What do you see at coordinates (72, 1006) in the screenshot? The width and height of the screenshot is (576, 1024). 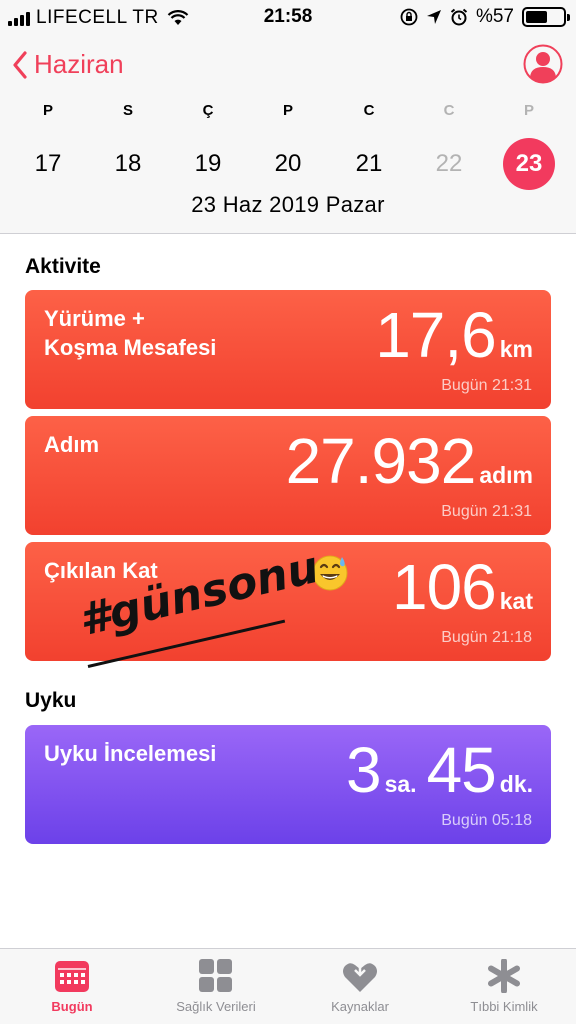 I see `tab-label: Bugün` at bounding box center [72, 1006].